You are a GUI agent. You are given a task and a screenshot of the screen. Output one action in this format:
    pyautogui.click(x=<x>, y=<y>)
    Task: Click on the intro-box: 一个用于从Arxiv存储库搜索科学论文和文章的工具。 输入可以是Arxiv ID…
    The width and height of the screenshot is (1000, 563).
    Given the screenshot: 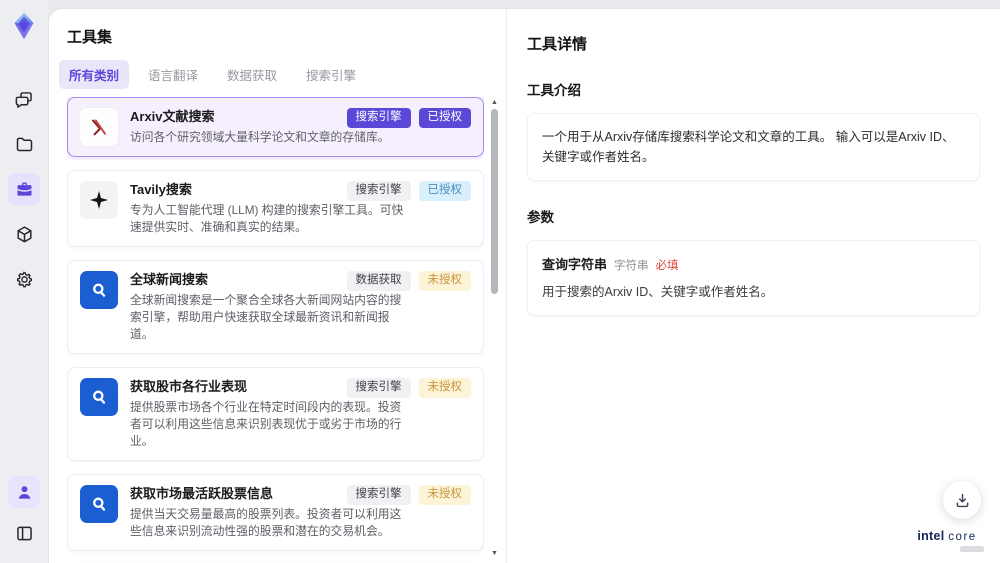 What is the action you would take?
    pyautogui.click(x=753, y=147)
    